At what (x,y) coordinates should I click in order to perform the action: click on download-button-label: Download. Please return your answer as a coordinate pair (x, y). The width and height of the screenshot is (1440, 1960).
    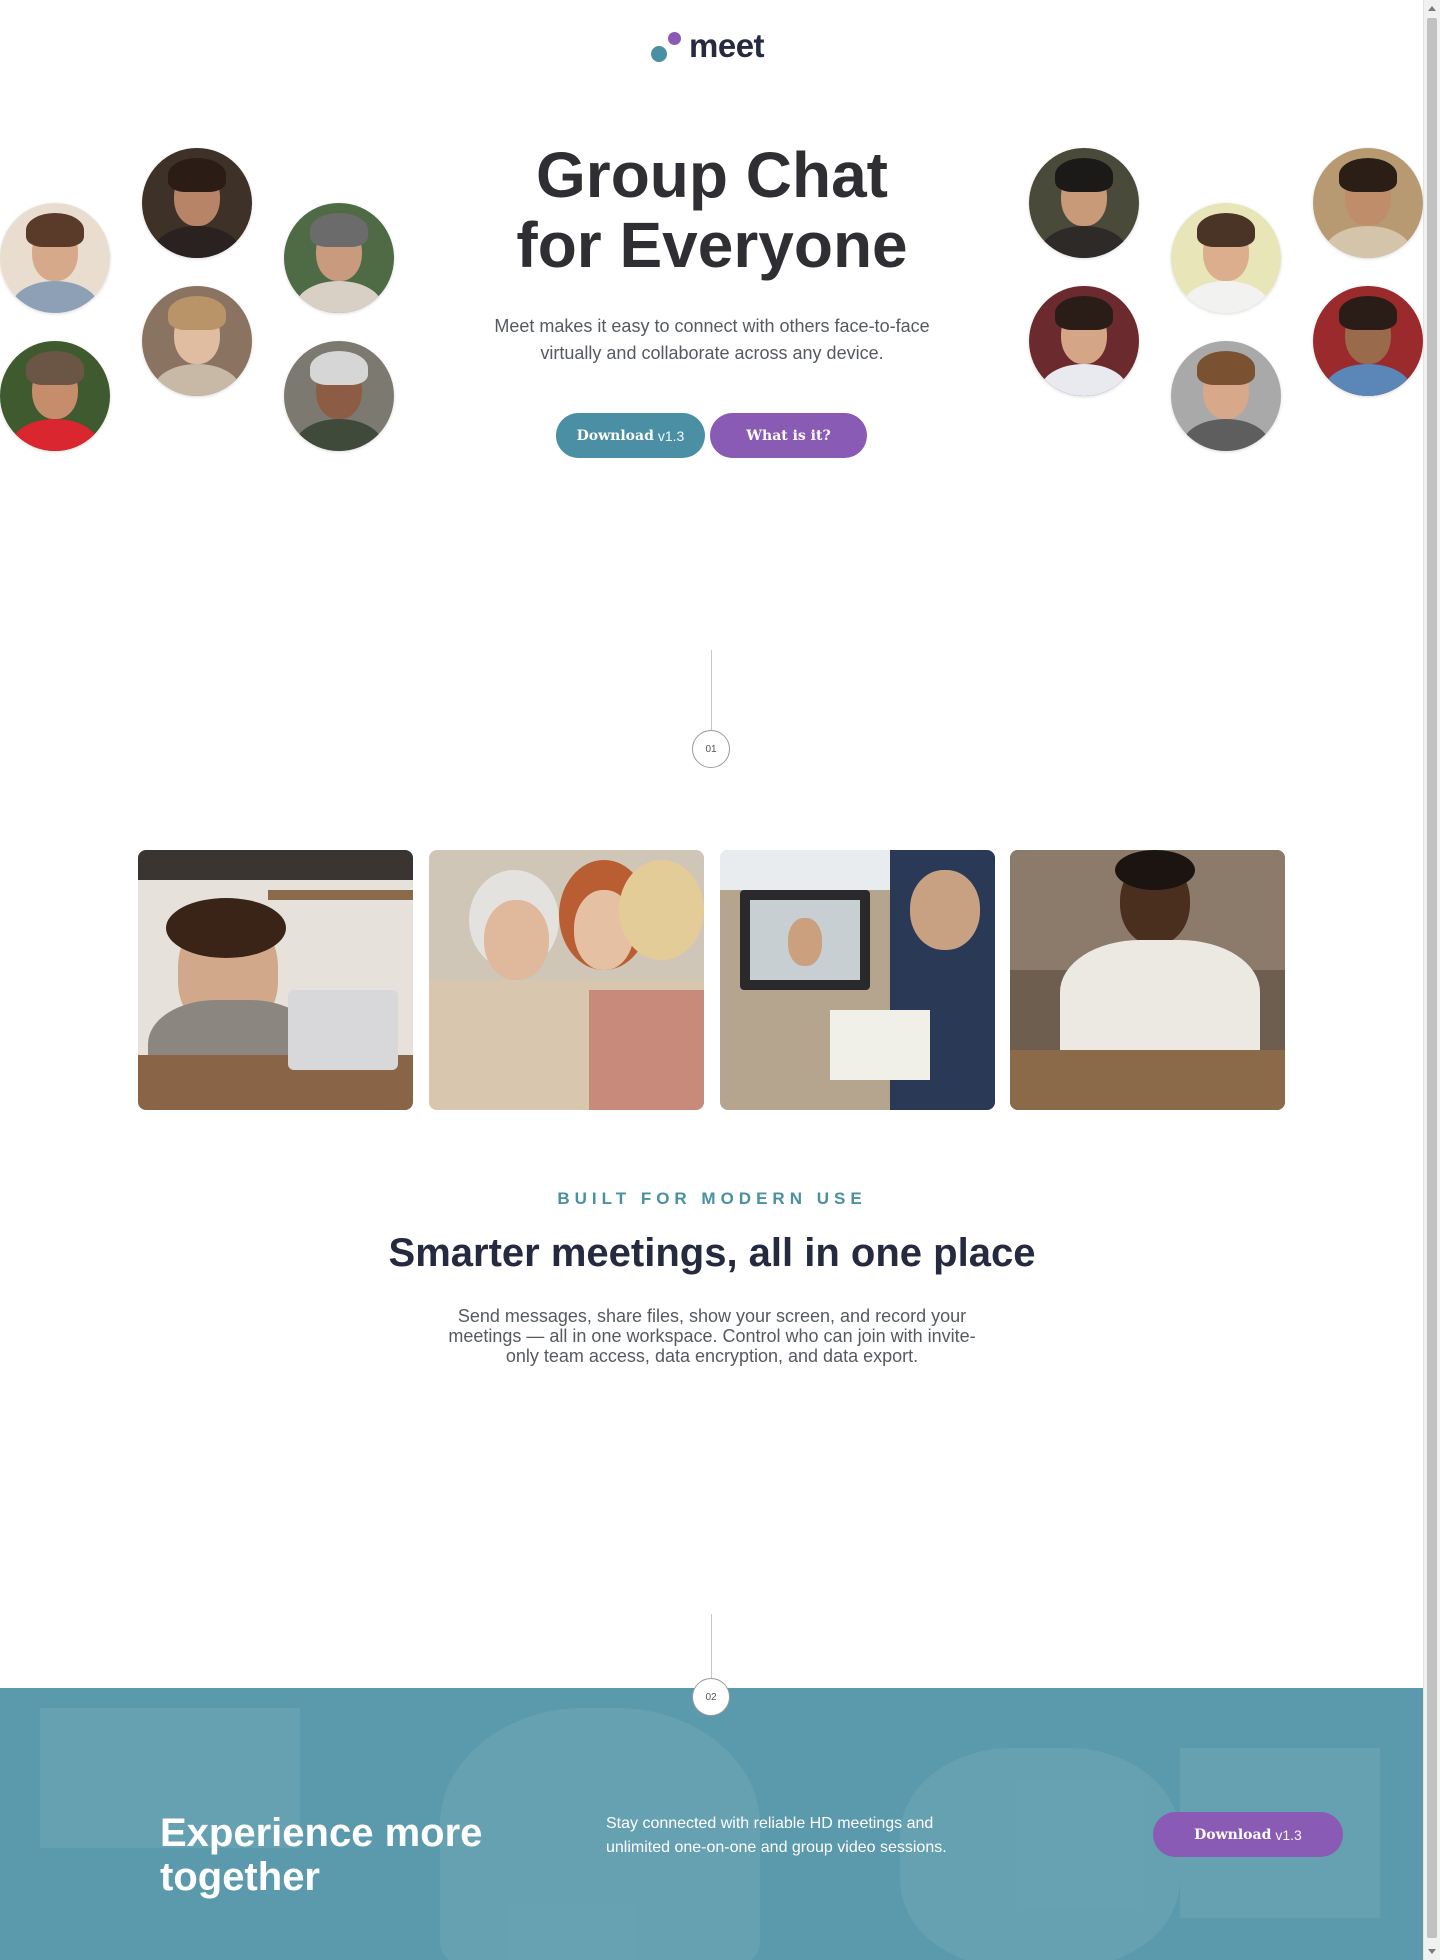
    Looking at the image, I should click on (615, 435).